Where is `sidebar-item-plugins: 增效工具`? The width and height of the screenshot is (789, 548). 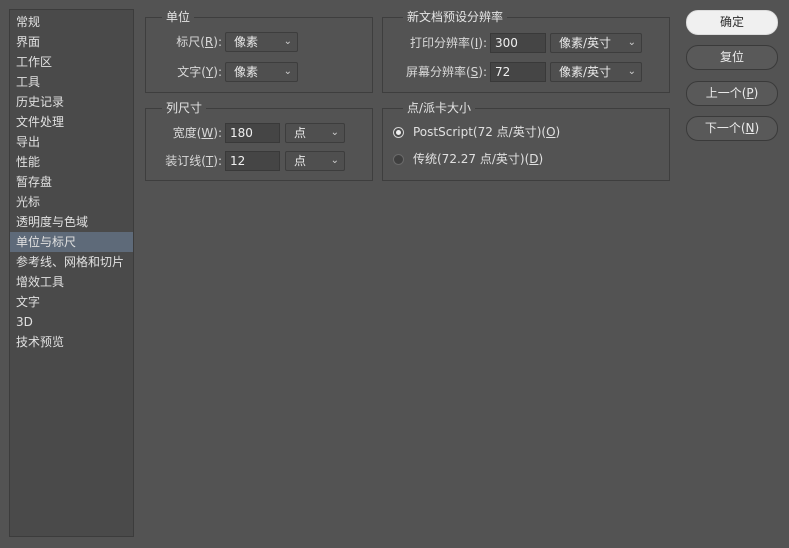
sidebar-item-plugins: 增效工具 is located at coordinates (71, 282).